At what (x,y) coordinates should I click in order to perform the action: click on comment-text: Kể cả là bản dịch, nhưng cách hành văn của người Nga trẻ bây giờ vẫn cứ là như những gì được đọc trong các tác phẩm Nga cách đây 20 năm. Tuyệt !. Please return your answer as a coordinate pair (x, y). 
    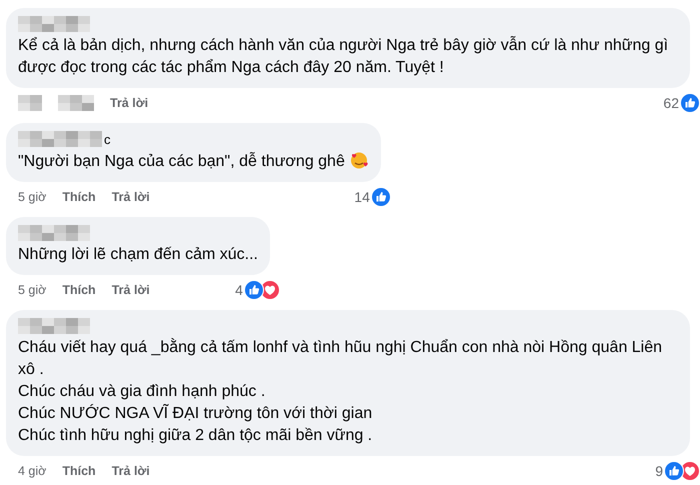
    Looking at the image, I should click on (344, 56).